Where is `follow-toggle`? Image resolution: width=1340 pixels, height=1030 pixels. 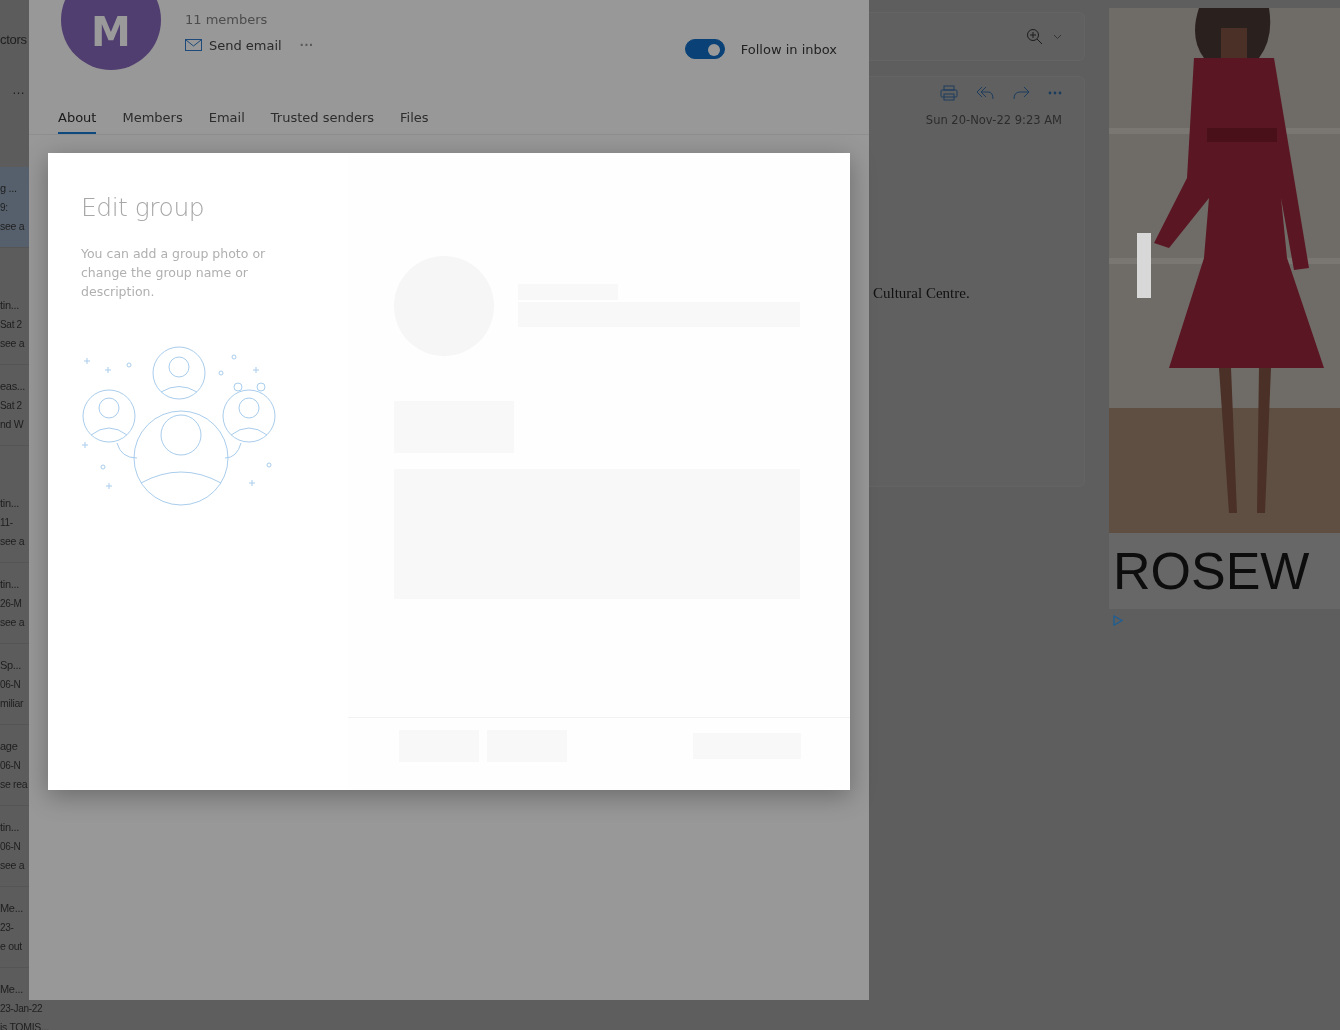
follow-toggle is located at coordinates (704, 49).